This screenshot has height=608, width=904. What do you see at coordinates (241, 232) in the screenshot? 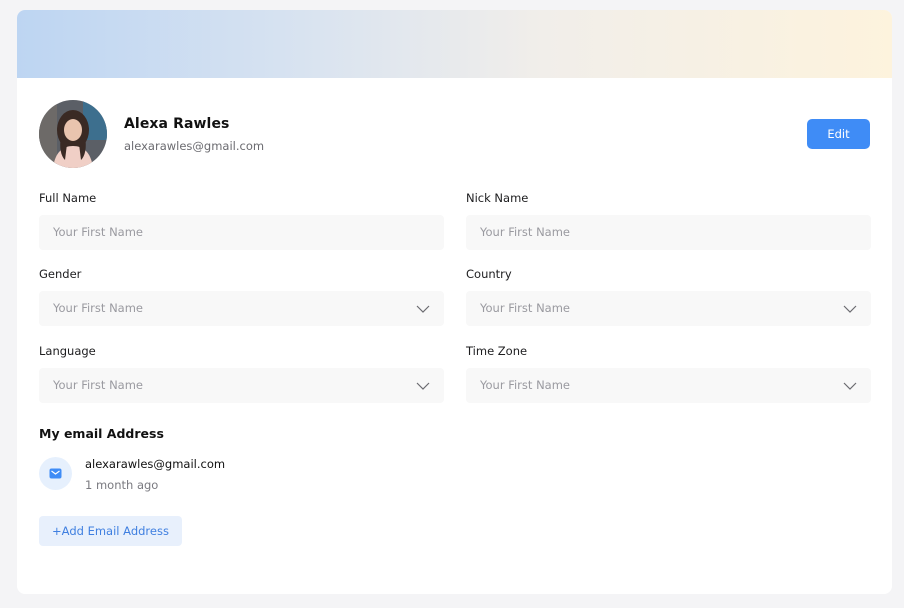
I see `full-name-input: Your First Name` at bounding box center [241, 232].